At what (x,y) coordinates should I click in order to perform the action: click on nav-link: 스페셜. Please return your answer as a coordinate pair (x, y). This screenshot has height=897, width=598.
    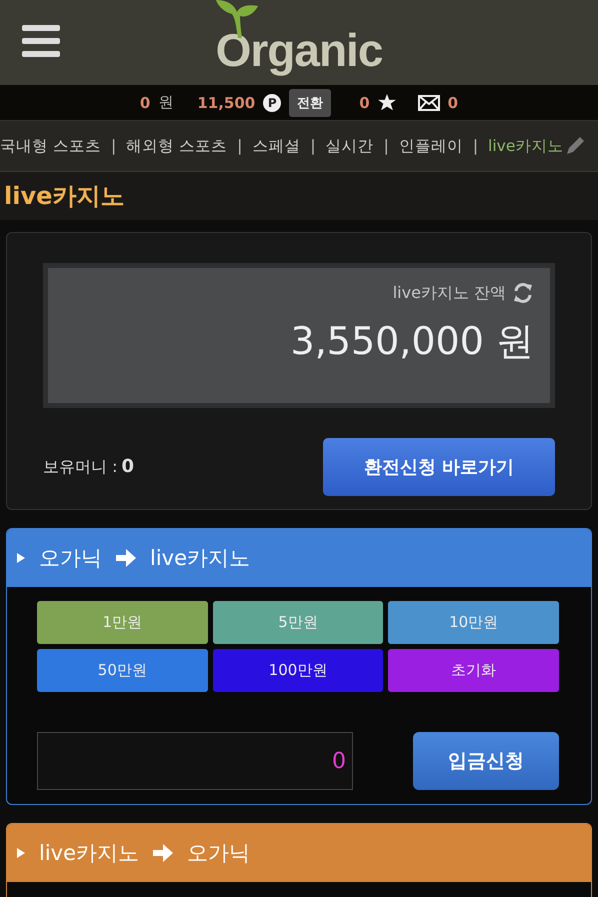
    Looking at the image, I should click on (276, 146).